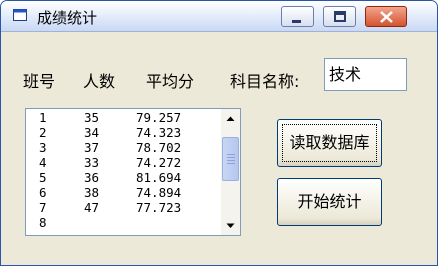 This screenshot has height=266, width=438. I want to click on read-database-button: 读取数据库, so click(329, 143).